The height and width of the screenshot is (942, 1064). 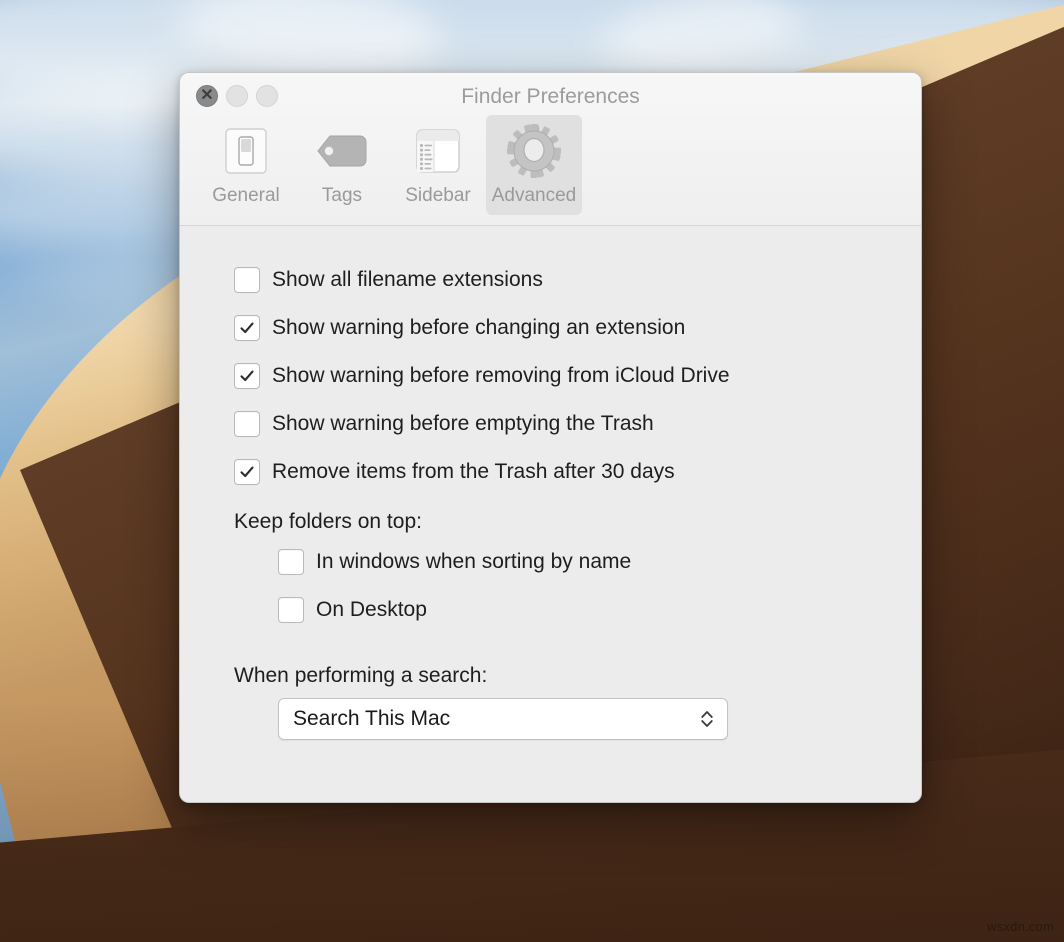 What do you see at coordinates (438, 195) in the screenshot?
I see `tab-label: Sidebar` at bounding box center [438, 195].